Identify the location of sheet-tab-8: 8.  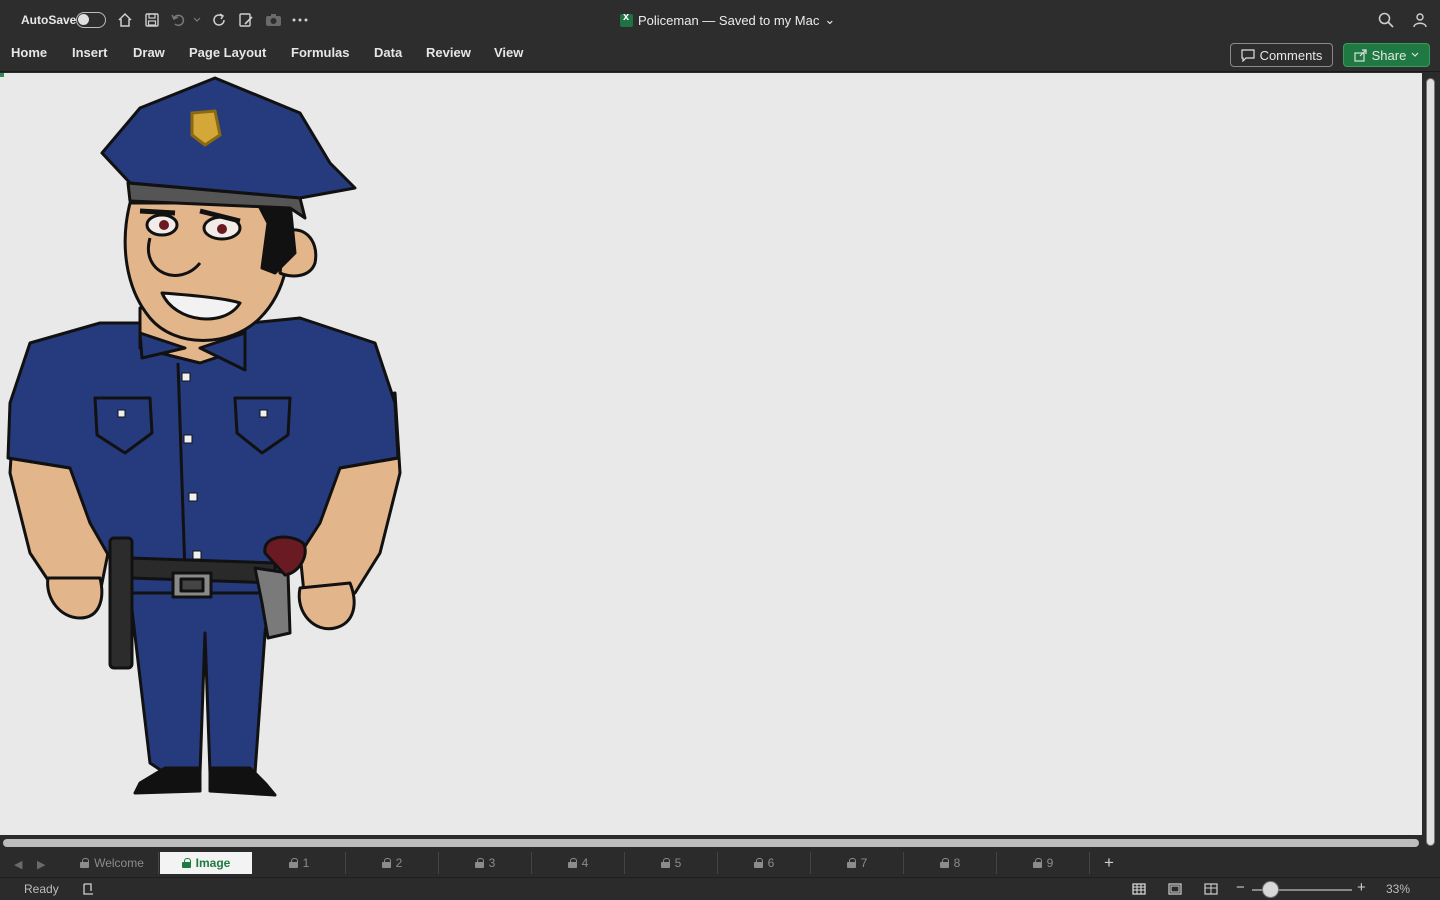
(950, 863).